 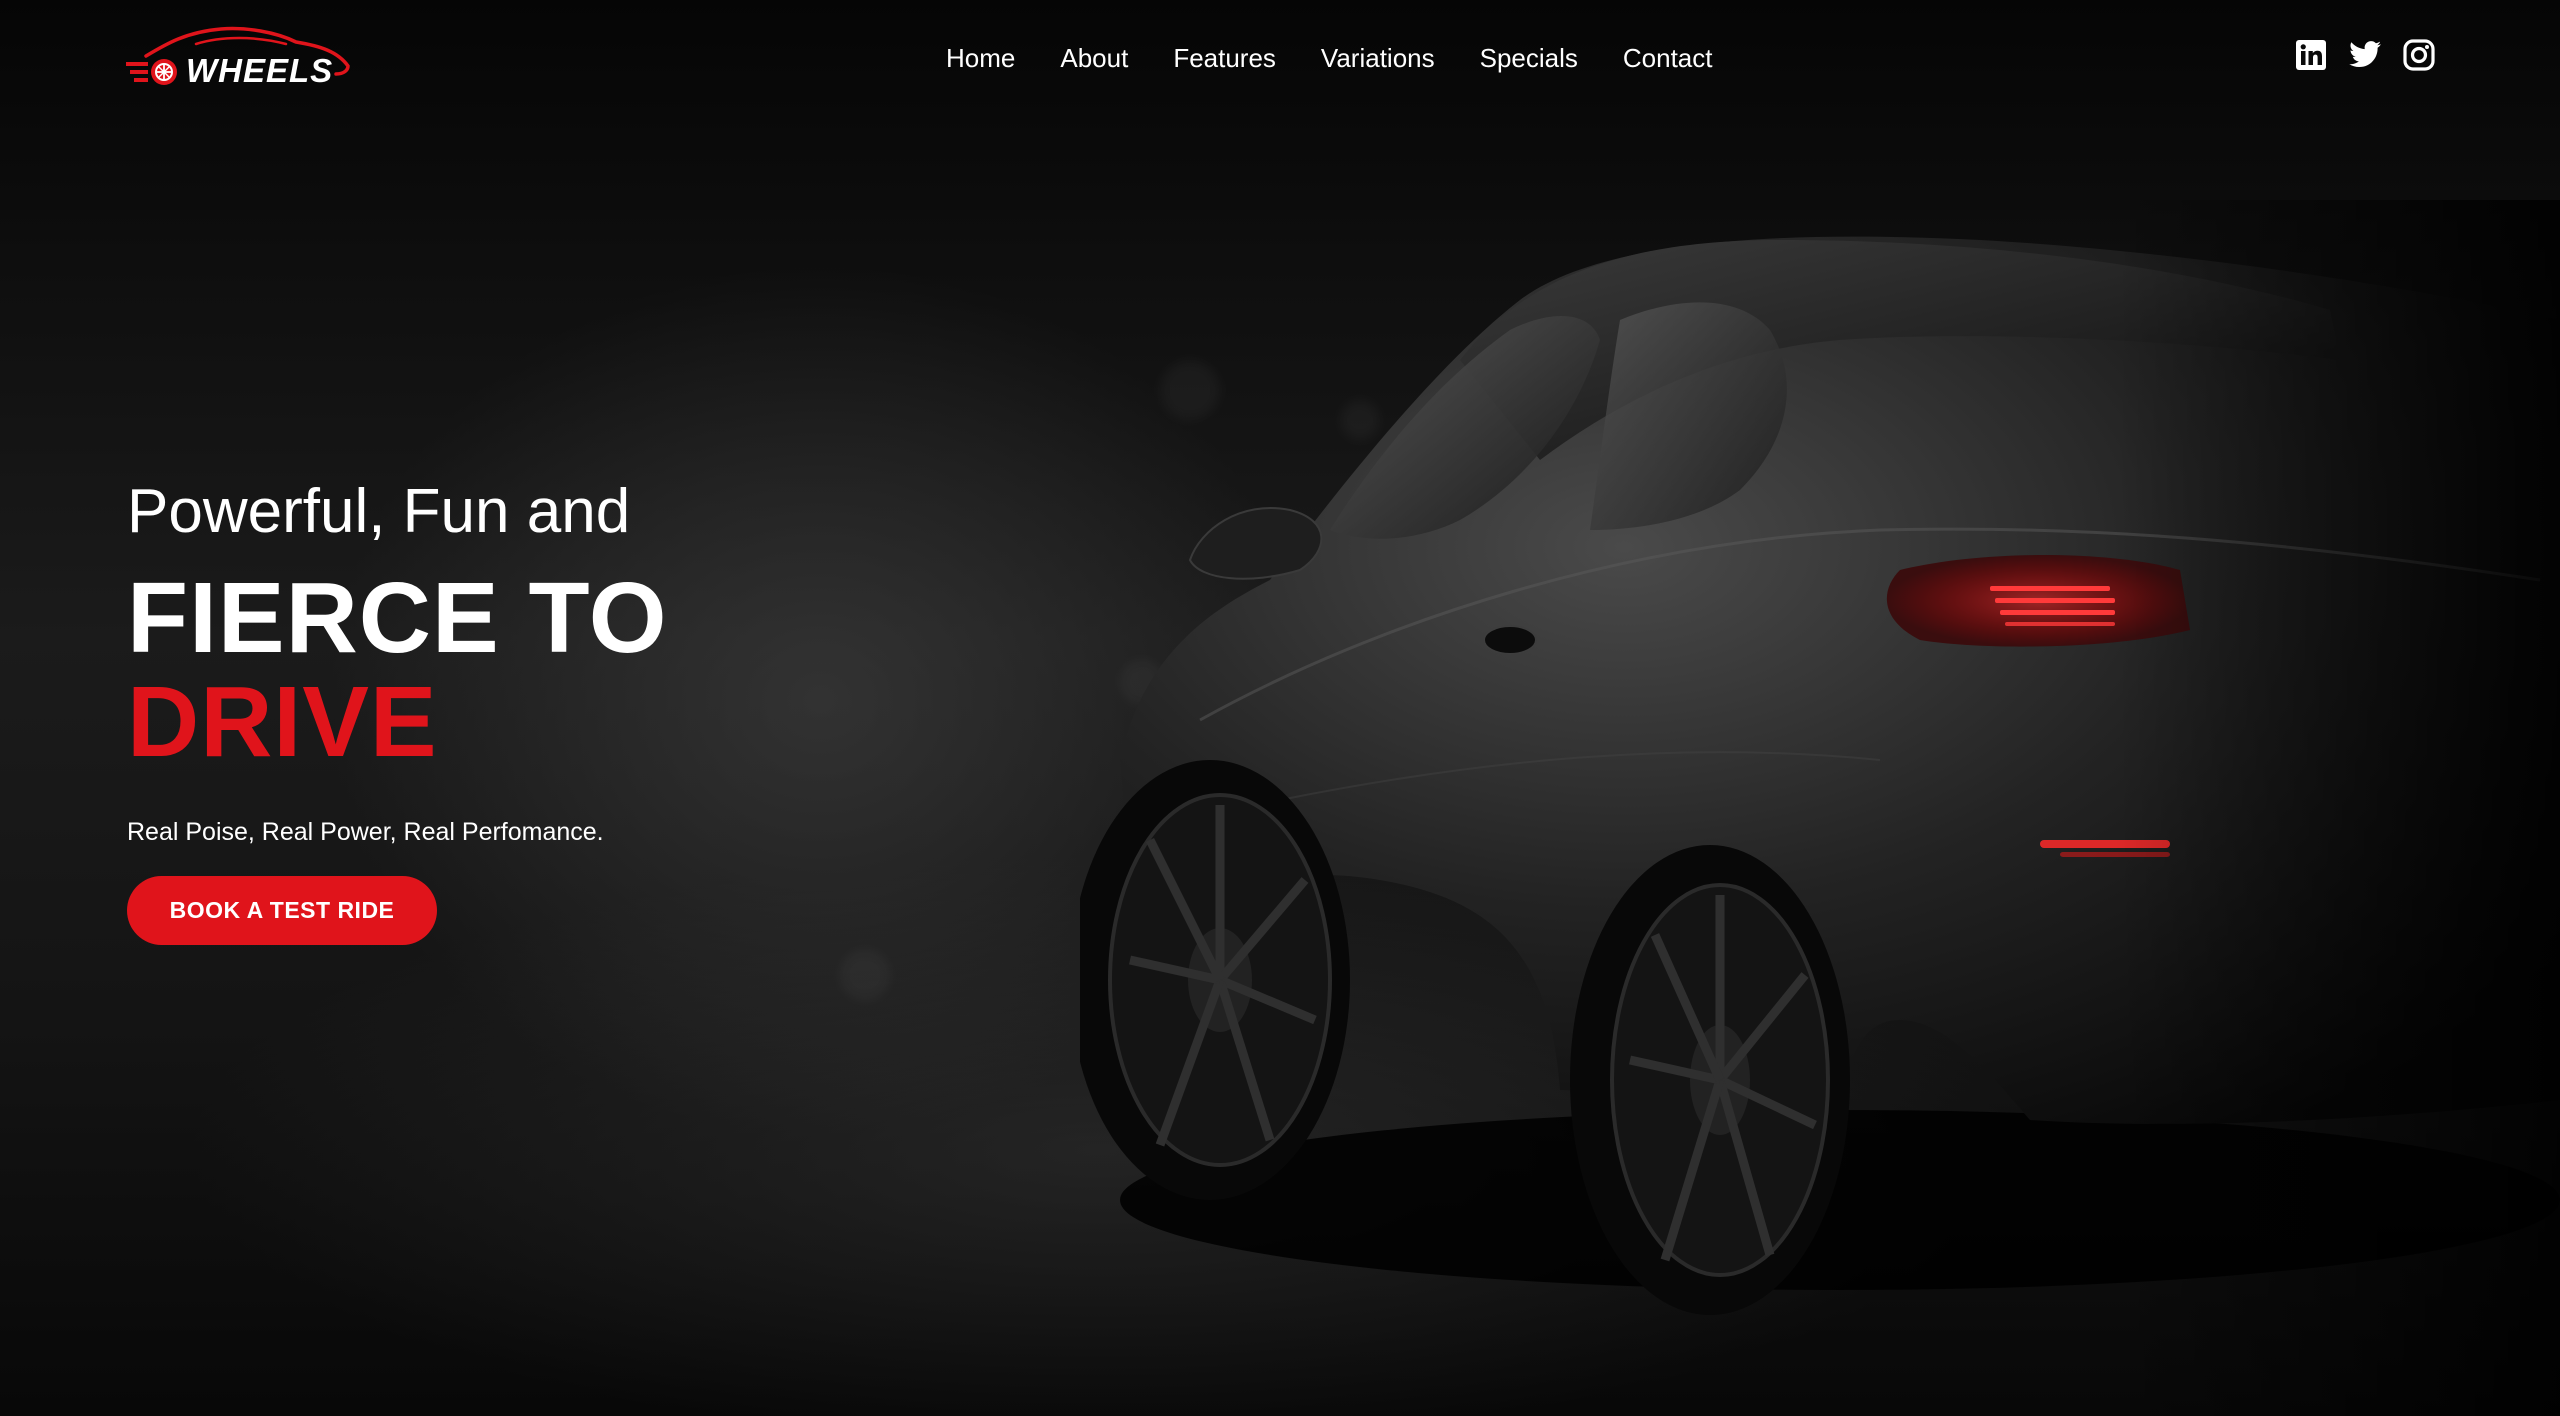 I want to click on brand-name: WHEELS, so click(x=260, y=70).